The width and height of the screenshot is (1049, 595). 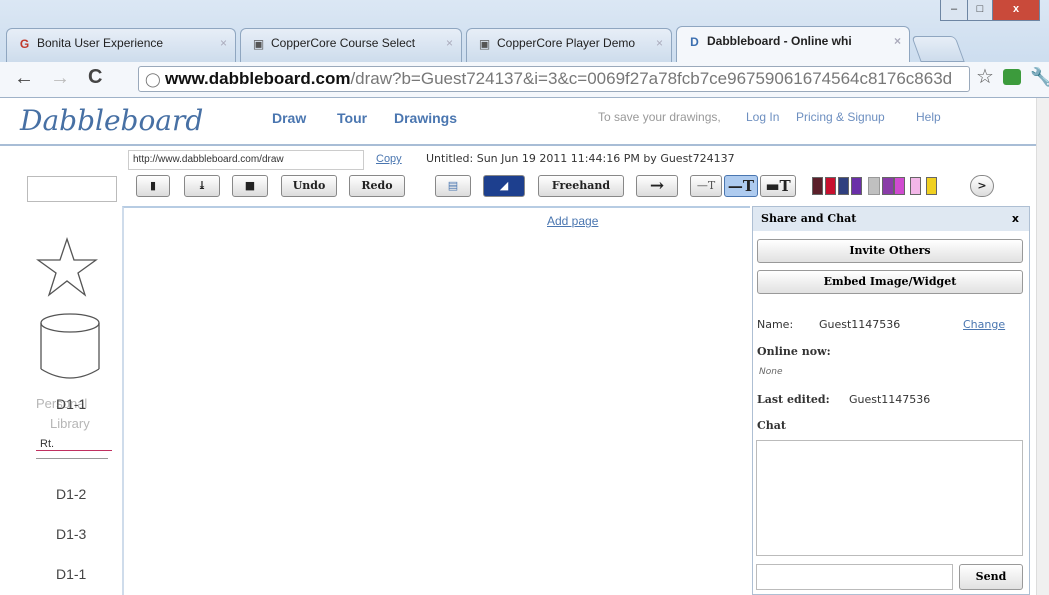 I want to click on reload-icon: C, so click(x=95, y=77).